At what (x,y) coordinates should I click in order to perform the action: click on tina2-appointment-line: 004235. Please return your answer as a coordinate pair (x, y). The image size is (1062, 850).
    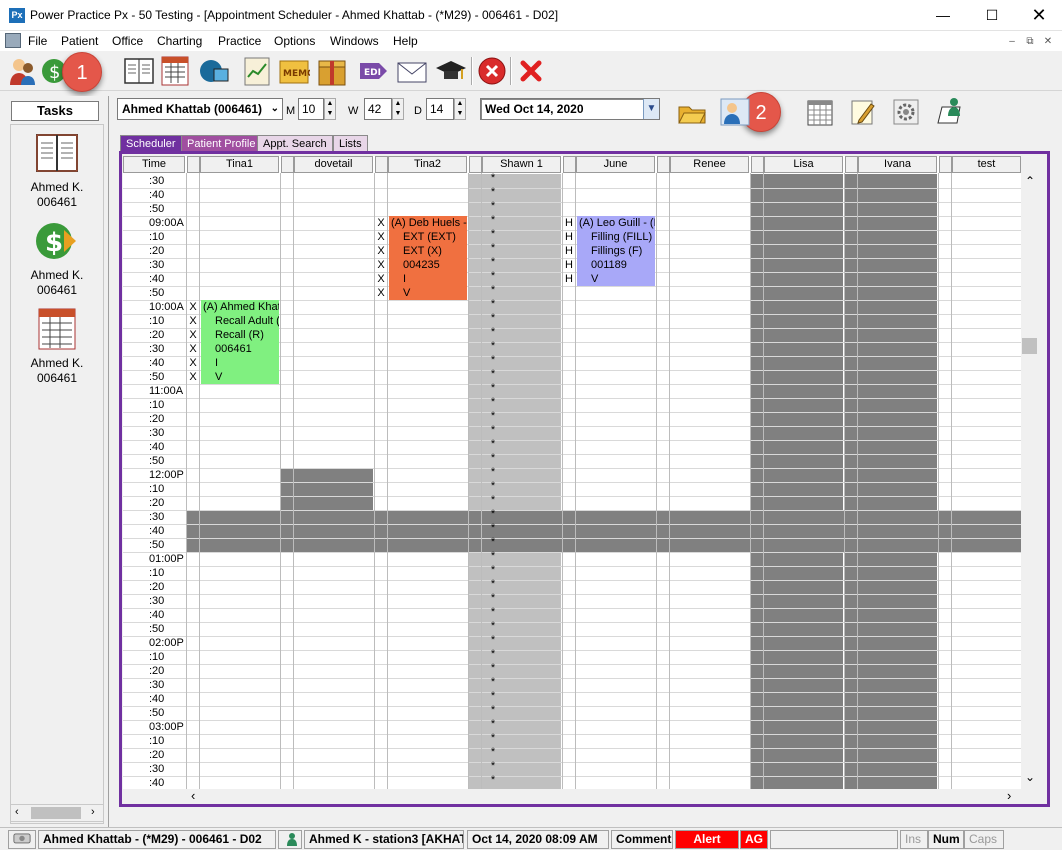
    Looking at the image, I should click on (428, 265).